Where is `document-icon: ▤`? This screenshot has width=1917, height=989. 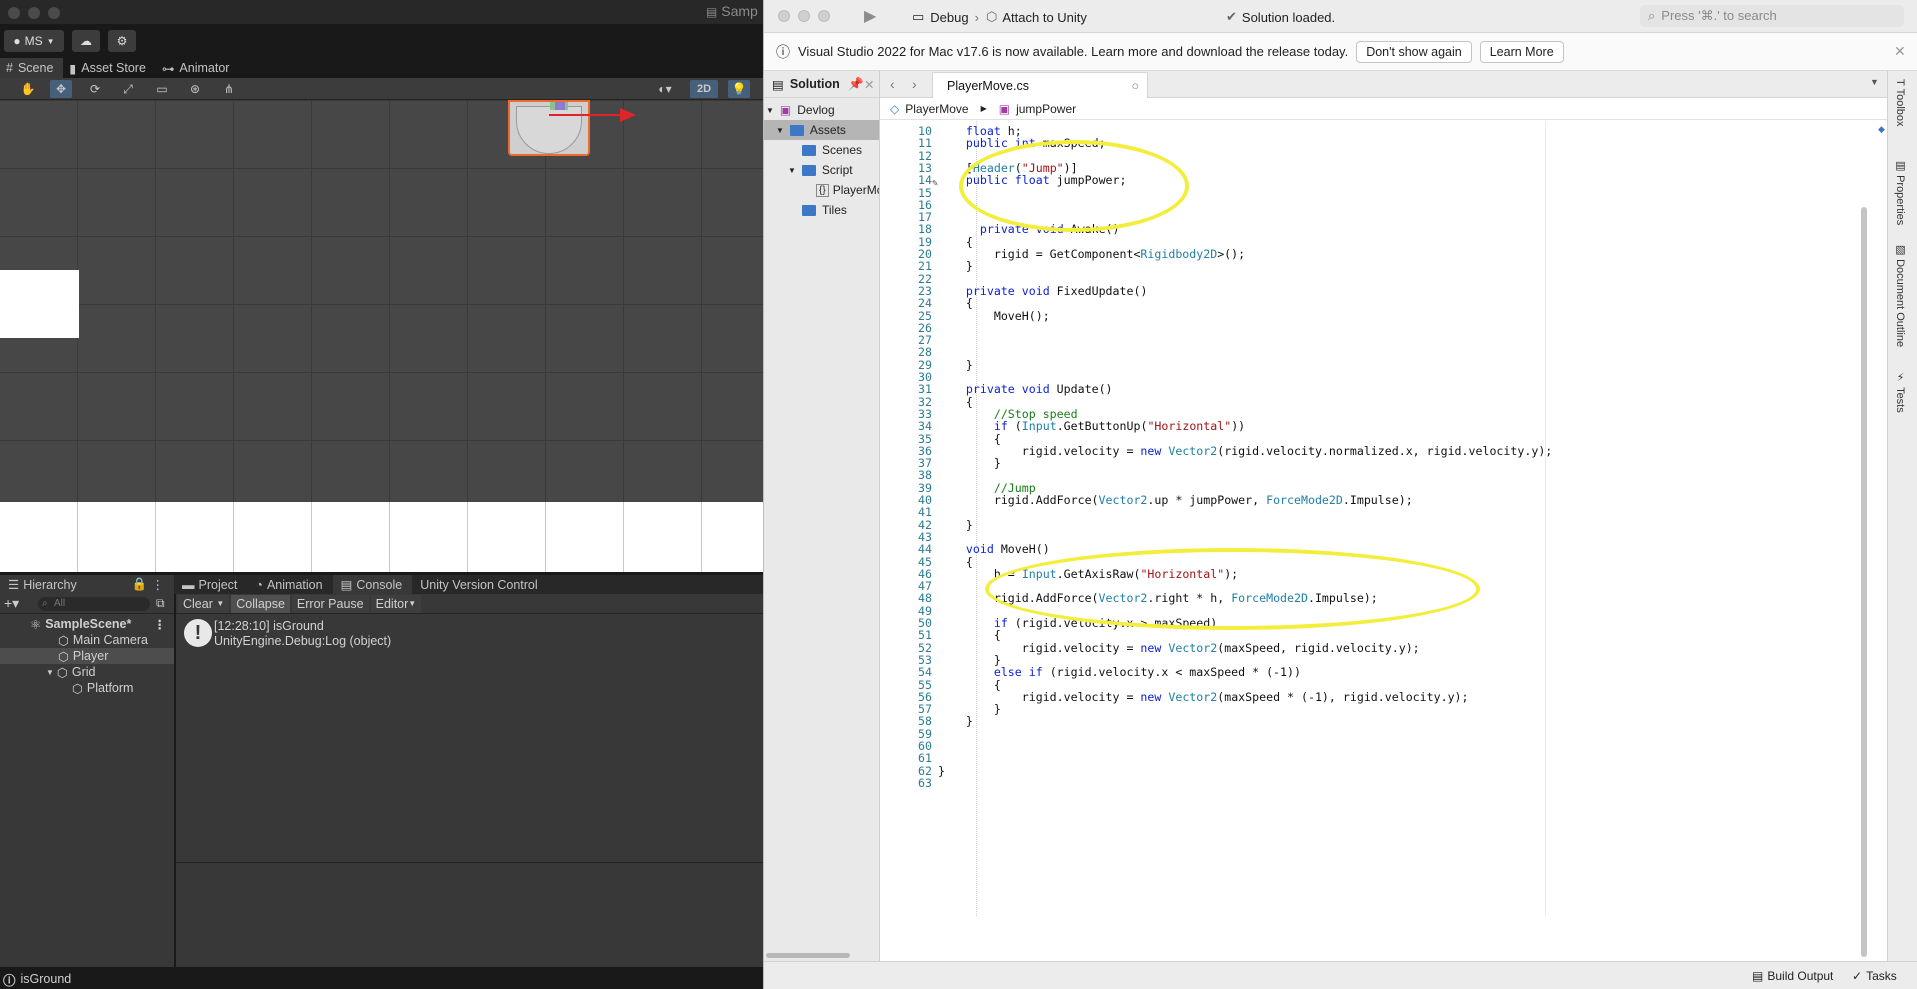 document-icon: ▤ is located at coordinates (712, 12).